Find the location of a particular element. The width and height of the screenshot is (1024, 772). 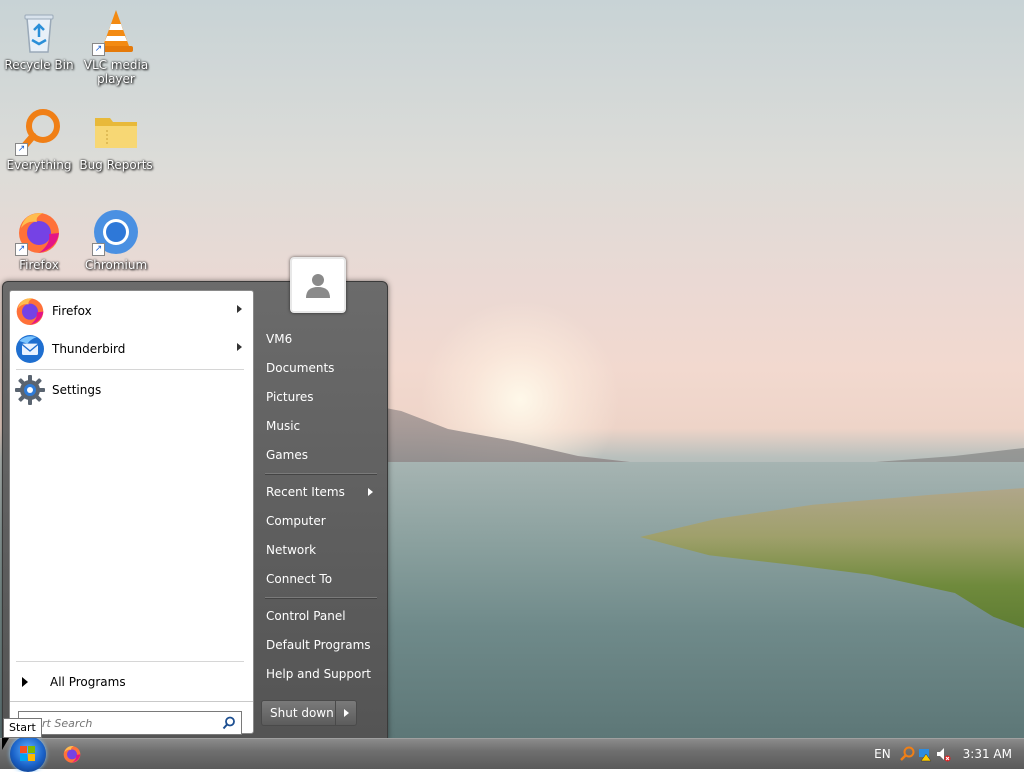

all-programs-separator is located at coordinates (130, 661).